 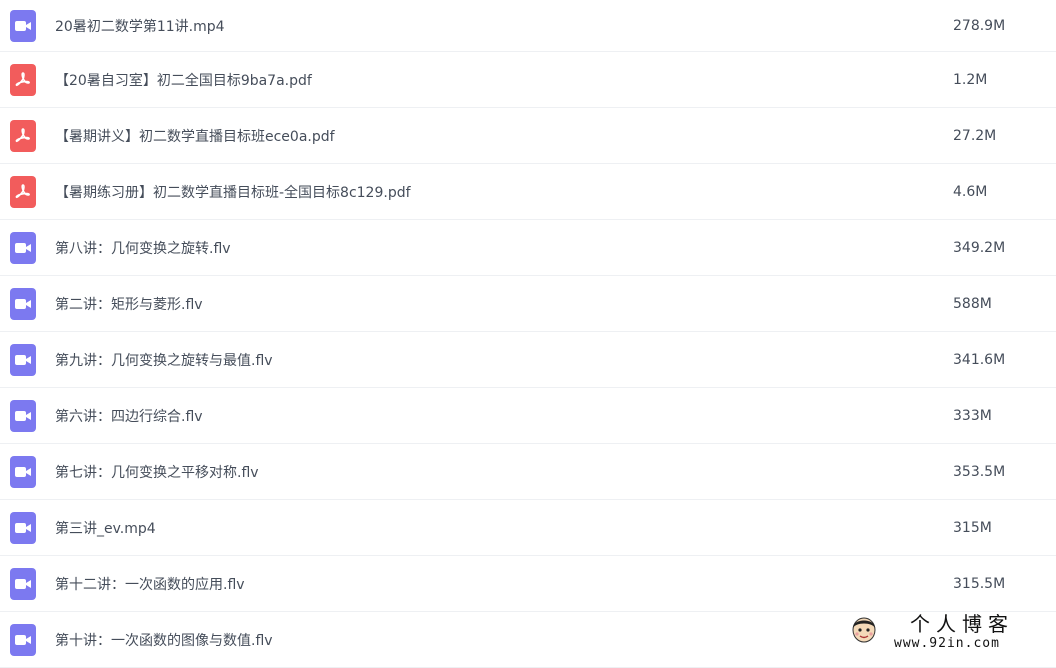 I want to click on file-size: 341.6M, so click(x=979, y=360).